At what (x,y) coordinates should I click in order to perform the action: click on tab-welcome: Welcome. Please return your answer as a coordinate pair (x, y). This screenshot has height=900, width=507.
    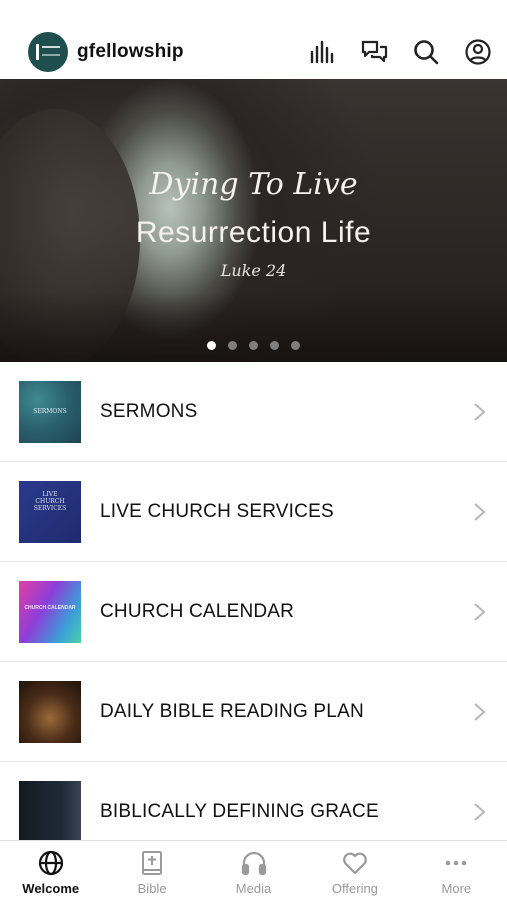
    Looking at the image, I should click on (50, 870).